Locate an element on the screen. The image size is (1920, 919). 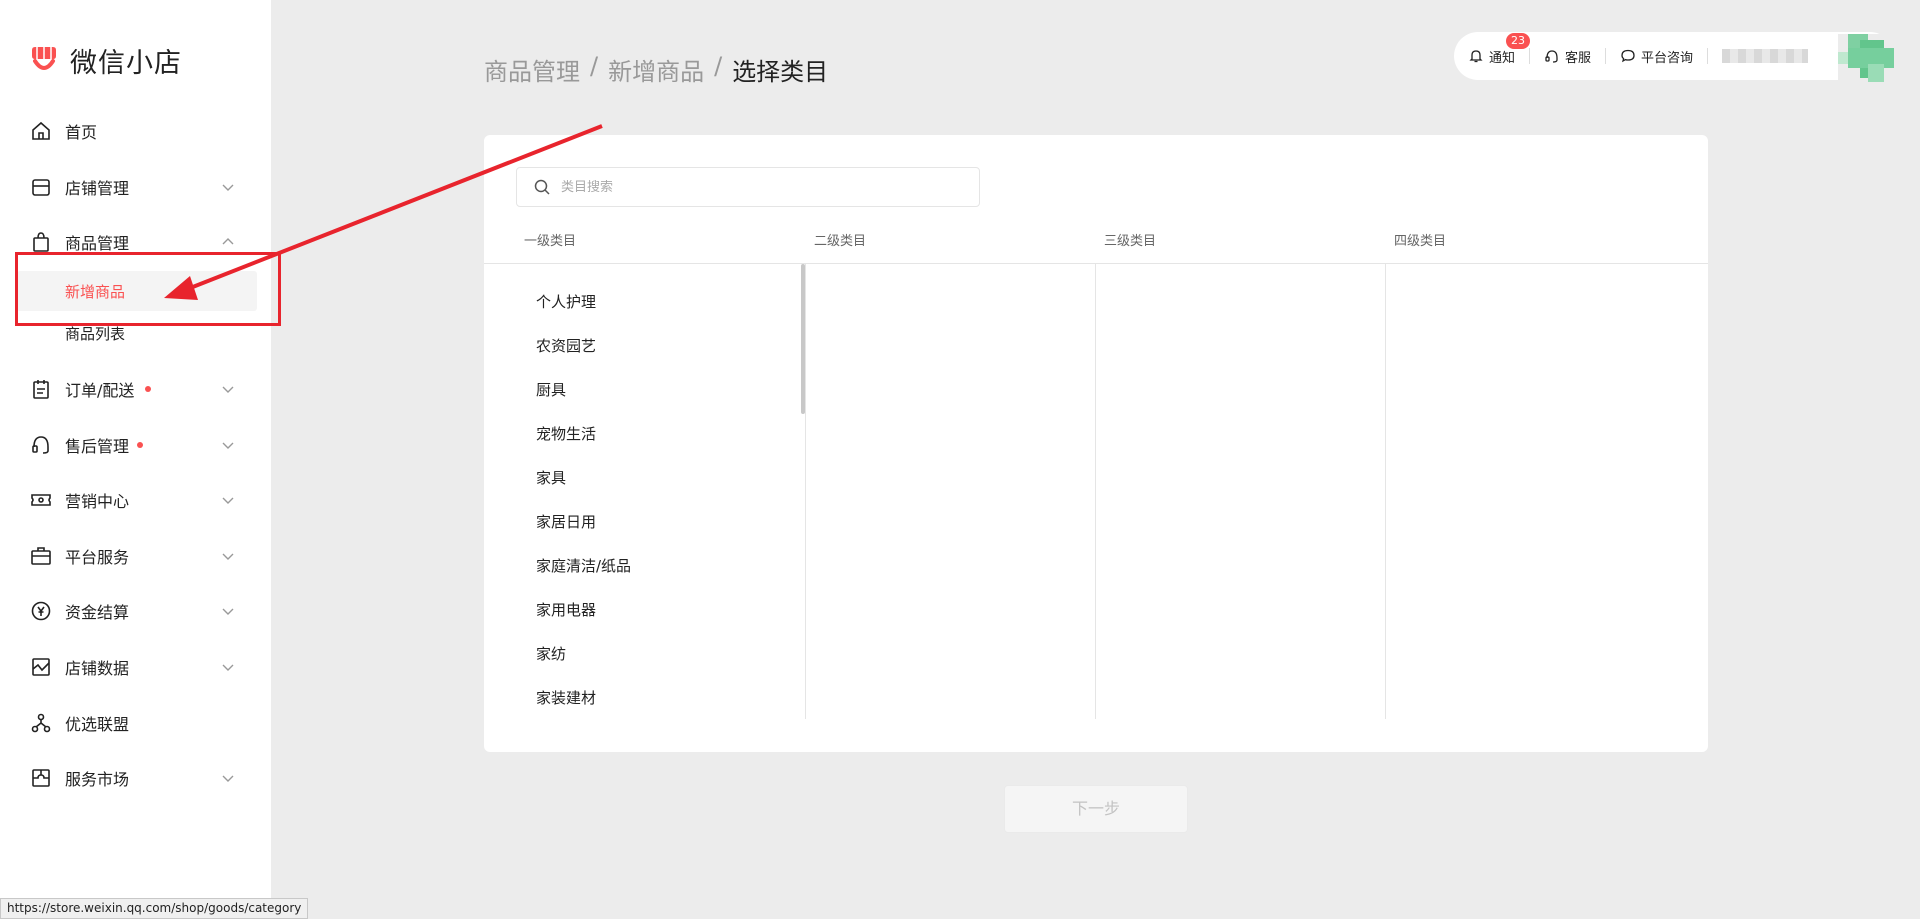
sidebar-item-platform-service: 平台服务 is located at coordinates (135, 556).